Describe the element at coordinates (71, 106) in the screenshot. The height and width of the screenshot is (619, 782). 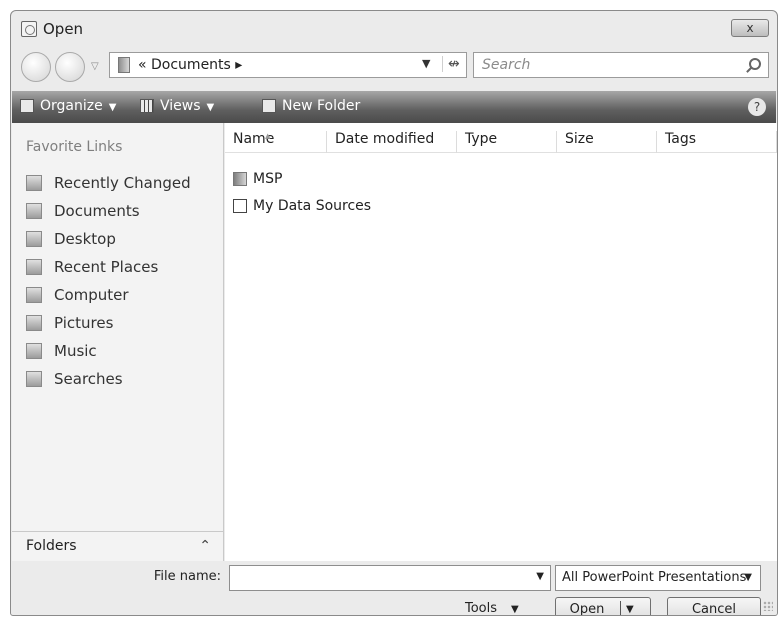
I see `organize-label: Organize` at that location.